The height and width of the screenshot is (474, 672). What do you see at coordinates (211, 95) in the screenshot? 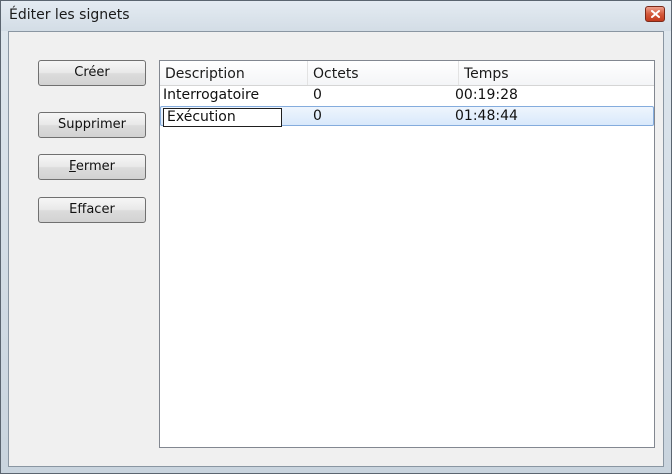
I see `row-description: Interrogatoire` at bounding box center [211, 95].